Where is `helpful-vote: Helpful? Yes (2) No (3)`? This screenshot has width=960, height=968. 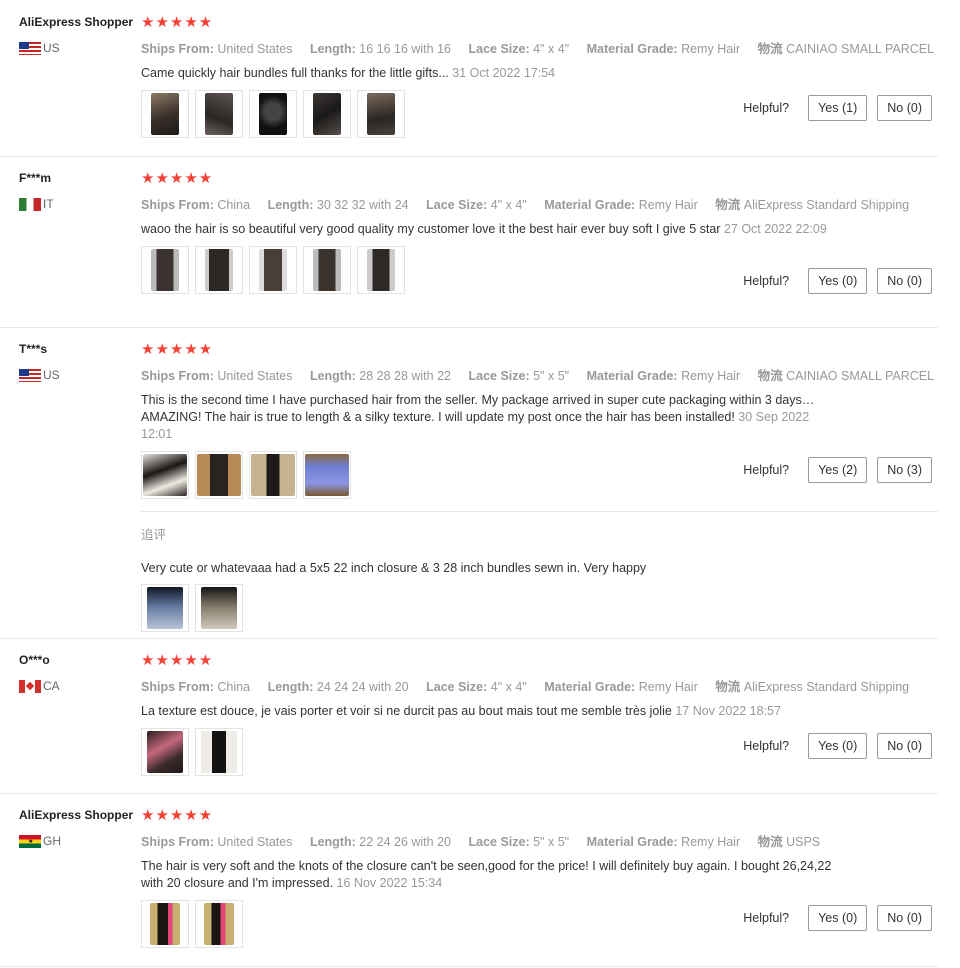
helpful-vote: Helpful? Yes (2) No (3) is located at coordinates (837, 470).